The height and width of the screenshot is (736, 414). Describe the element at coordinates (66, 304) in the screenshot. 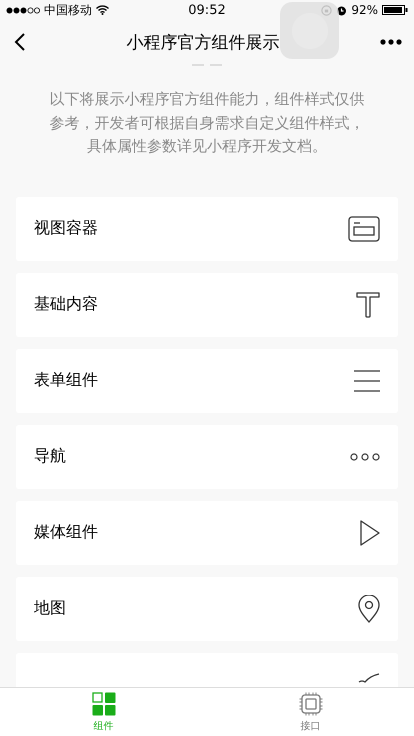

I see `menu-label: 基础内容` at that location.